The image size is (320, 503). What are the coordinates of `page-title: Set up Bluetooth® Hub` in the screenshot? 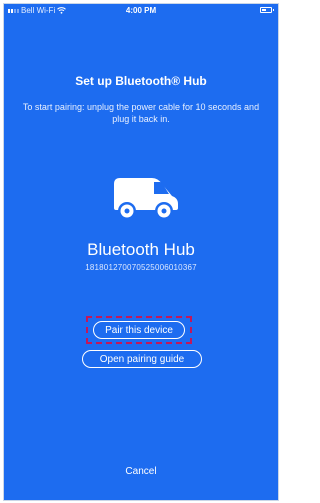 It's located at (141, 81).